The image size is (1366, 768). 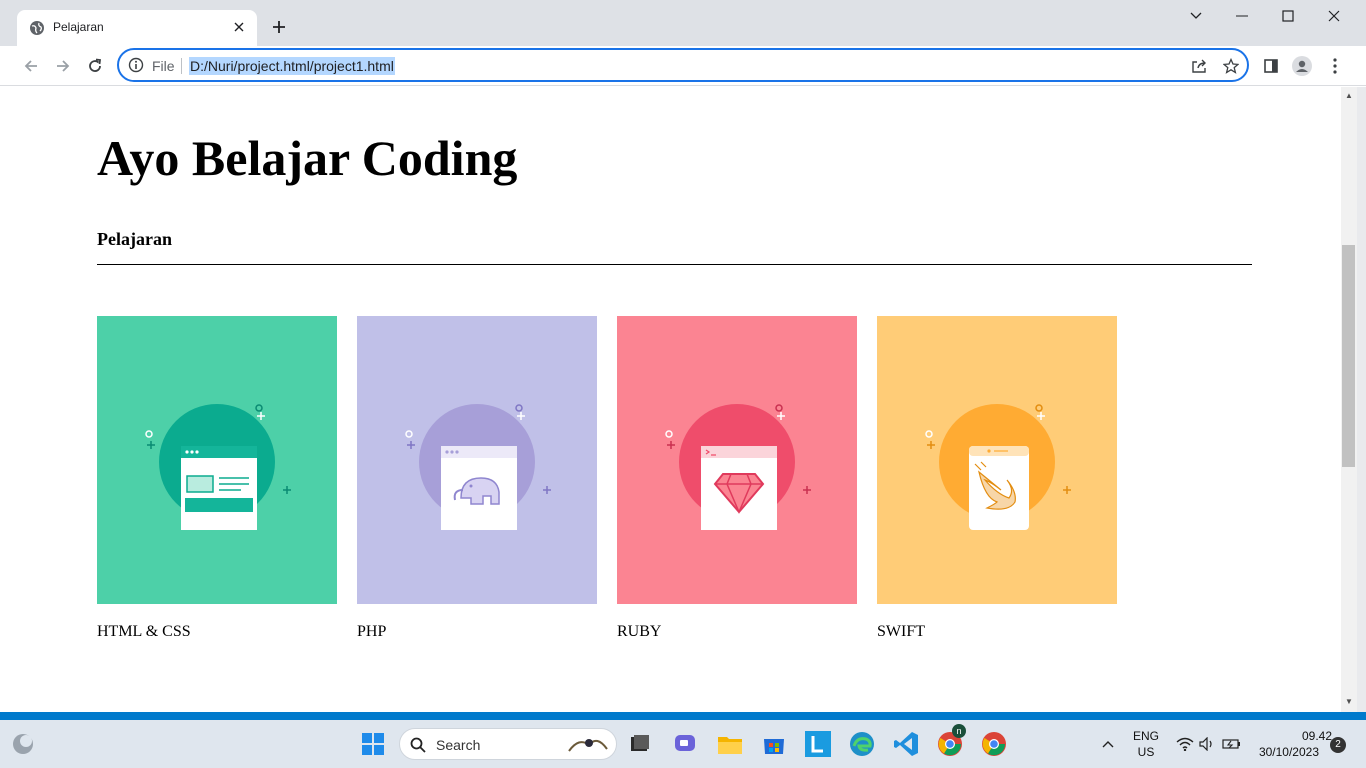 I want to click on chrome-icon, so click(x=994, y=744).